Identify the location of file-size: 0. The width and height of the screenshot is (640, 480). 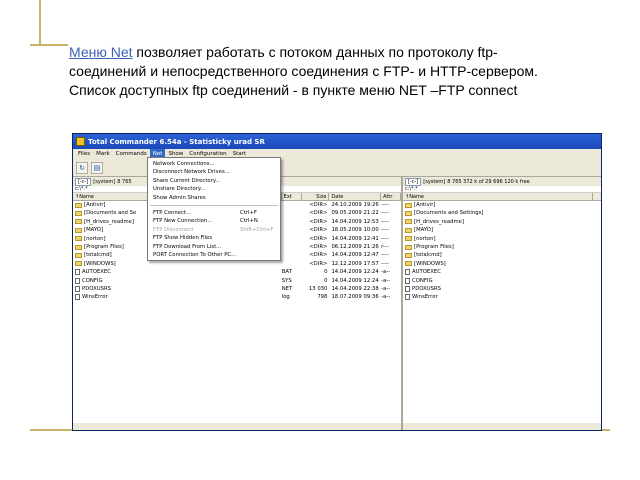
(326, 280).